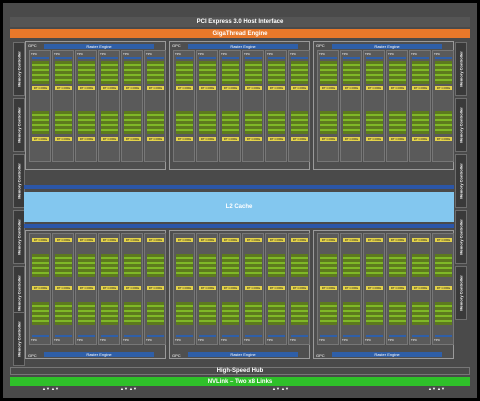  Describe the element at coordinates (240, 22) in the screenshot. I see `pcie-host-interface: PCI Express 3.0 Host Interface` at that location.